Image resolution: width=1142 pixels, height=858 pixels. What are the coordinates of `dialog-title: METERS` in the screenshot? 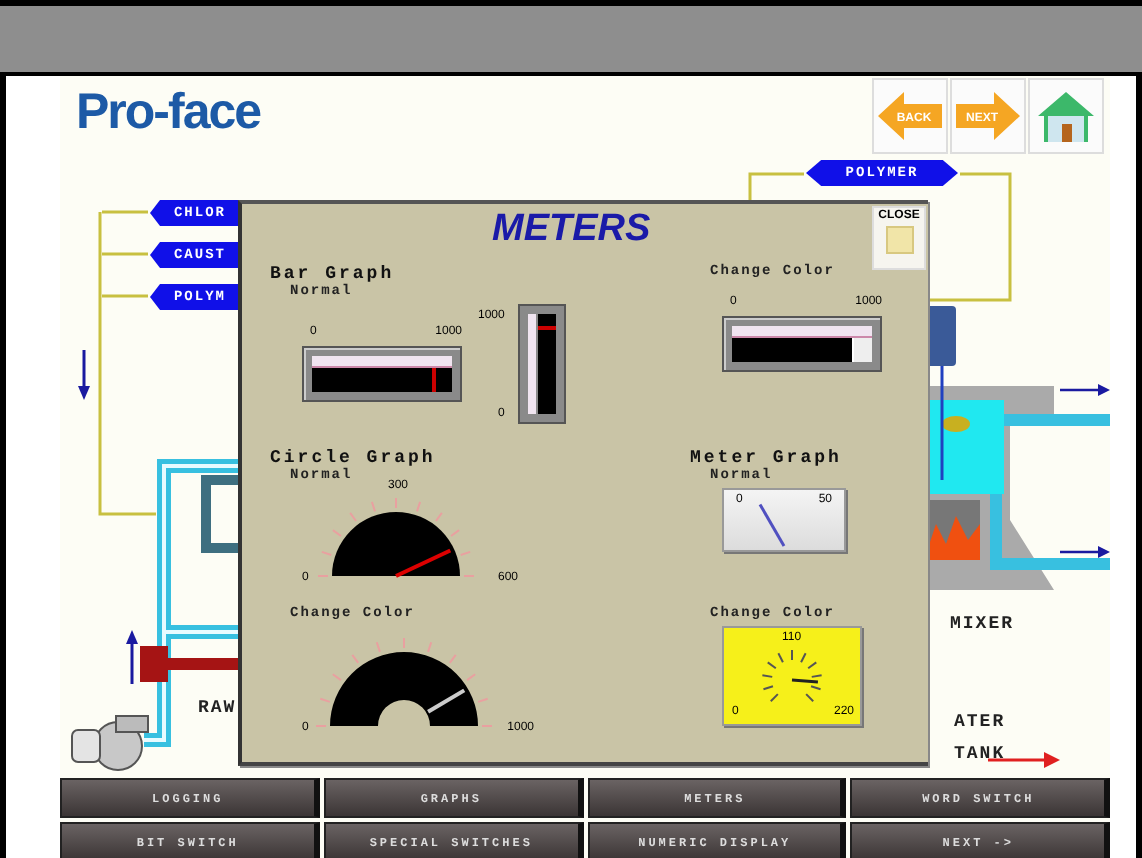 It's located at (571, 230).